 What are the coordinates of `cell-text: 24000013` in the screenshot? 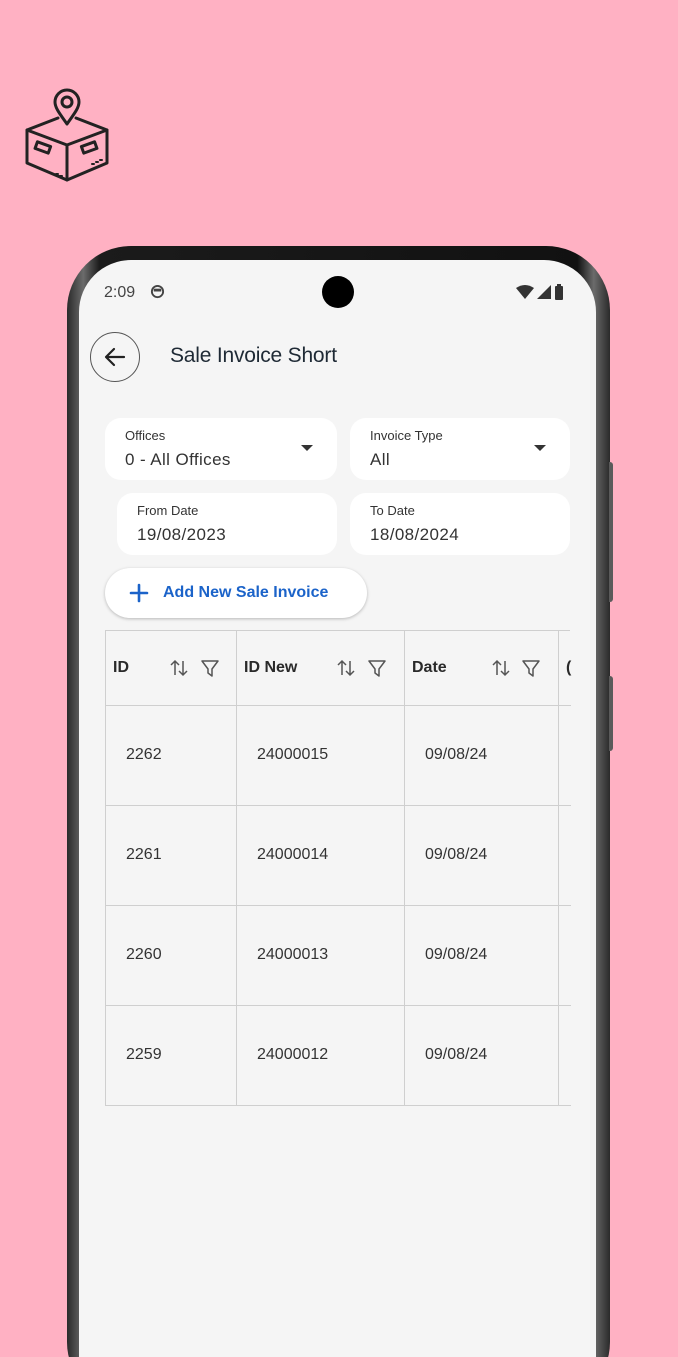 It's located at (293, 954).